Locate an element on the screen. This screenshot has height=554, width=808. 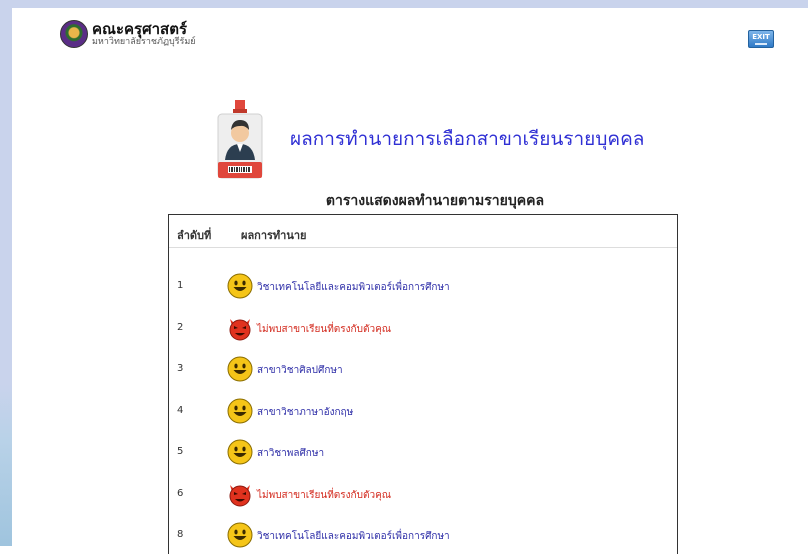
exit-button: EXIT is located at coordinates (761, 39).